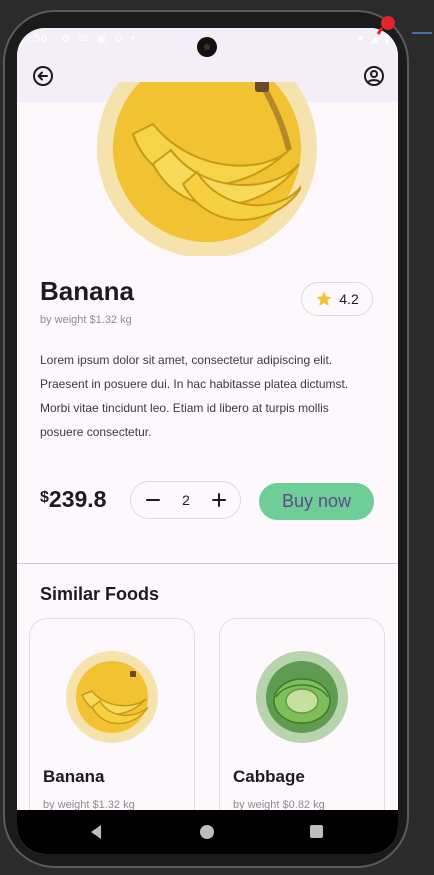 Image resolution: width=434 pixels, height=875 pixels. What do you see at coordinates (385, 25) in the screenshot?
I see `pin-icon` at bounding box center [385, 25].